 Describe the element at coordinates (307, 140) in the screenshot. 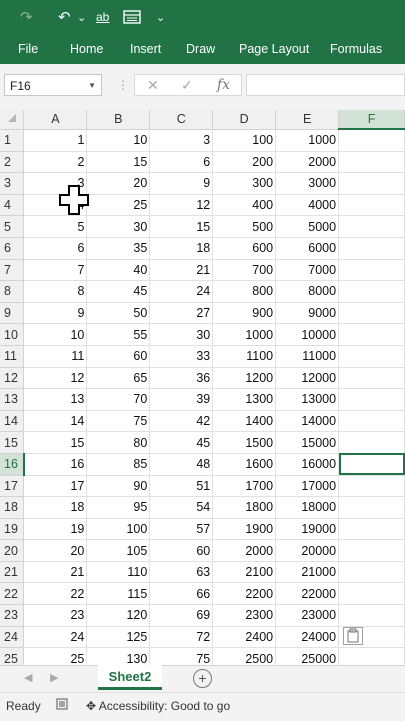

I see `cell-e1: 1000` at that location.